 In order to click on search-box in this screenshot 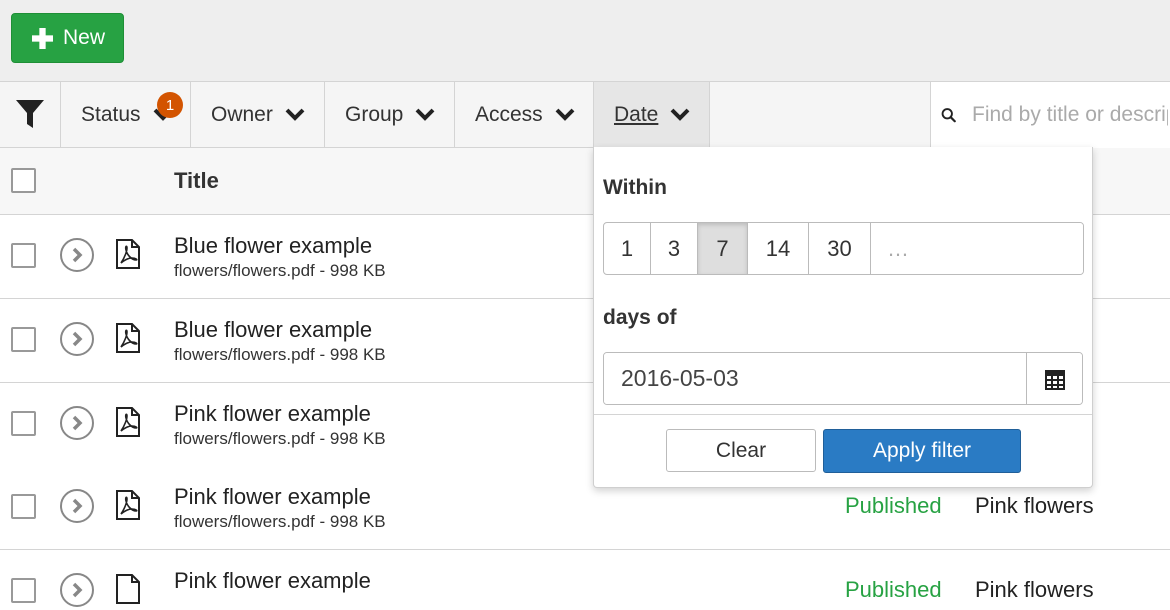, I will do `click(1050, 115)`.